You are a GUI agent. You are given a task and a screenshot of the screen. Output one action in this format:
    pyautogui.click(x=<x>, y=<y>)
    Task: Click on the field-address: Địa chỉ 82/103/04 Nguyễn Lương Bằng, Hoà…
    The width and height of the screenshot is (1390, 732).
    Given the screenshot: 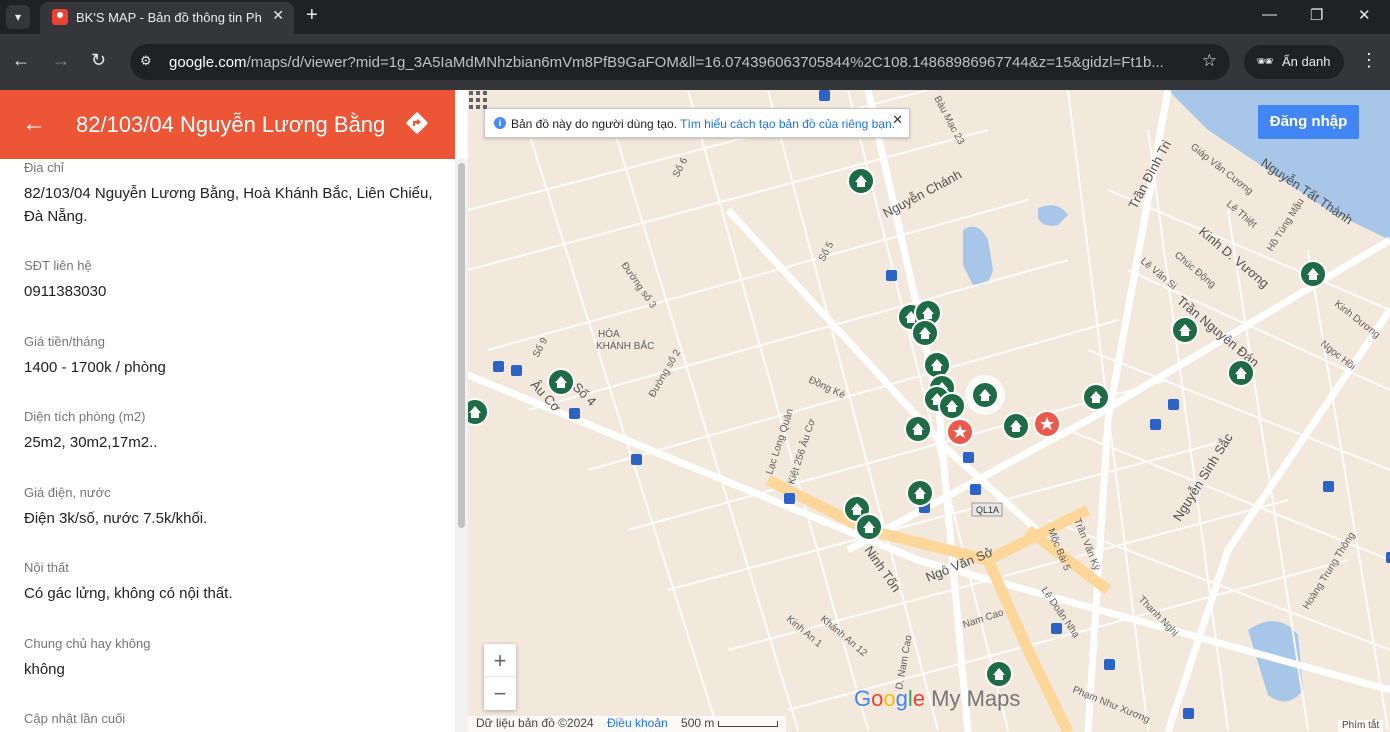 What is the action you would take?
    pyautogui.click(x=234, y=194)
    